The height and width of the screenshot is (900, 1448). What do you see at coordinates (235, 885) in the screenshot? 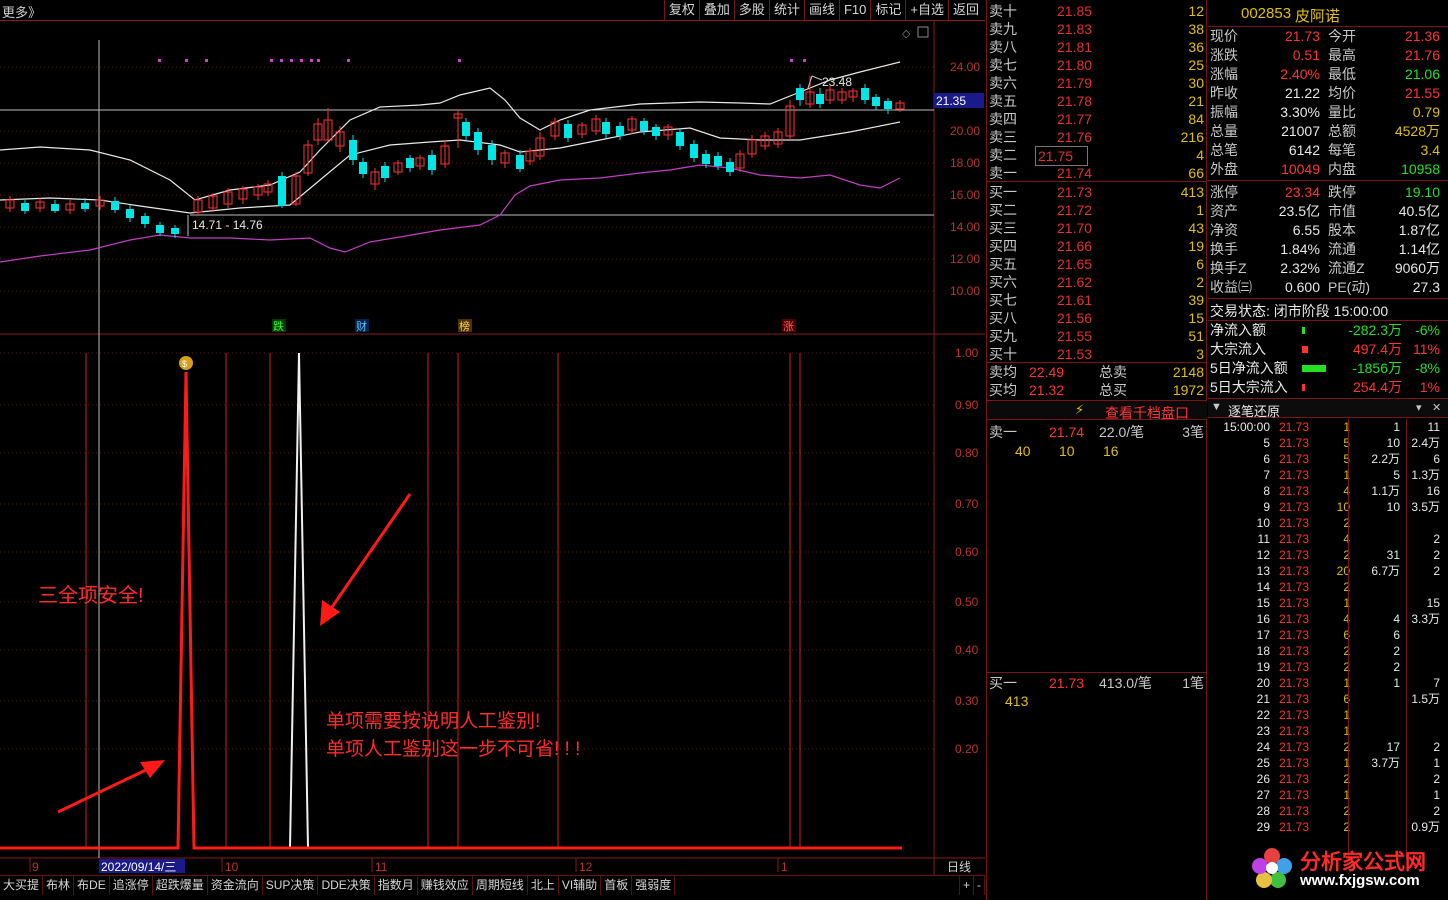
I see `tab-indicator: 资金流向` at bounding box center [235, 885].